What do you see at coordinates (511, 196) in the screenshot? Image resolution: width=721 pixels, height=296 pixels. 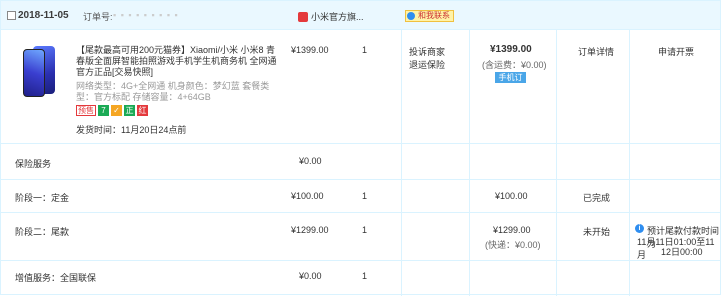 I see `stage1-total: ¥100.00` at bounding box center [511, 196].